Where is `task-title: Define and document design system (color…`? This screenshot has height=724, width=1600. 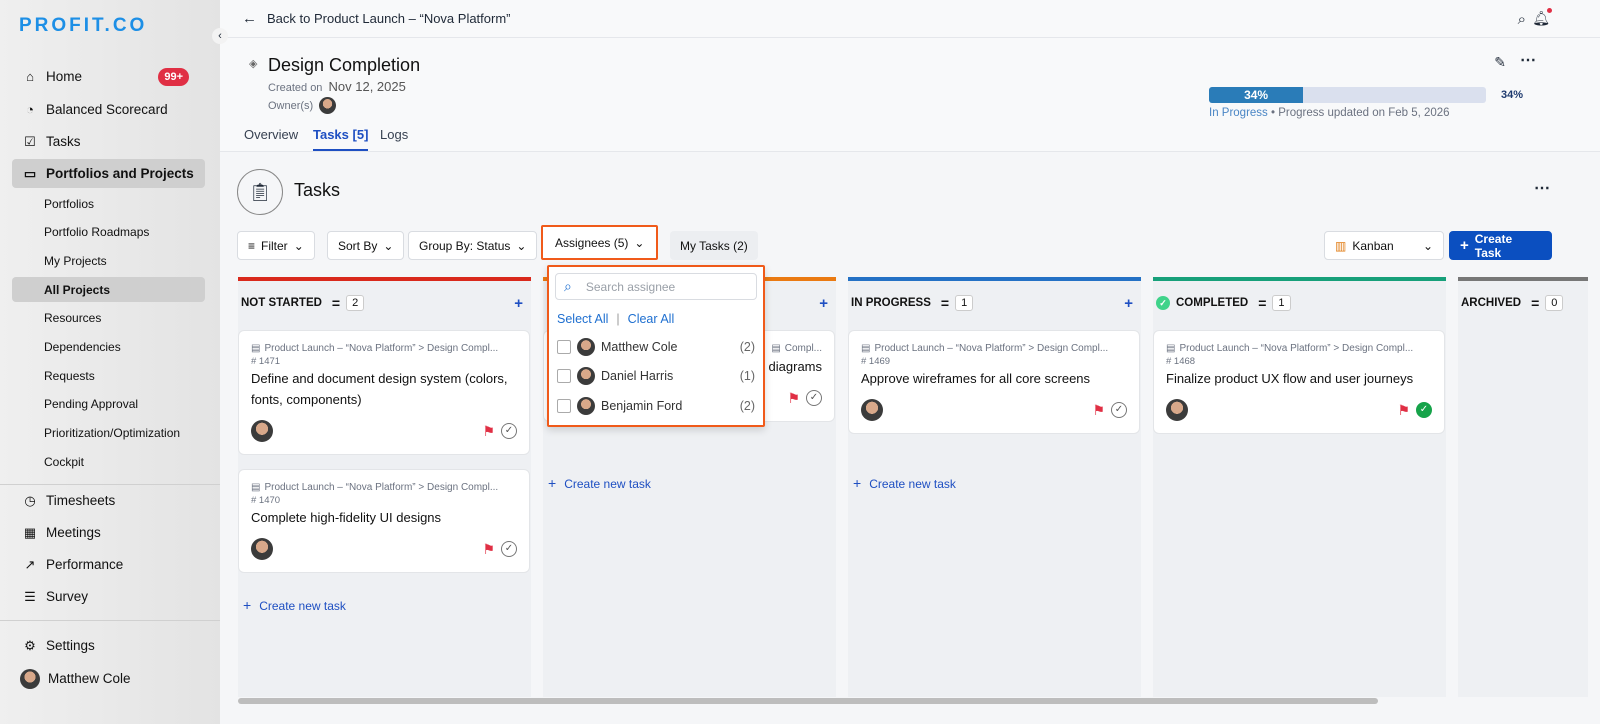 task-title: Define and document design system (color… is located at coordinates (384, 389).